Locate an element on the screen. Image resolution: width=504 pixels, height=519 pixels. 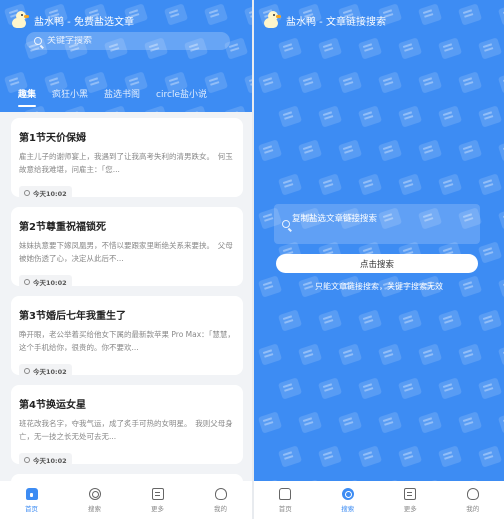
link-search-box is located at coordinates (377, 224).